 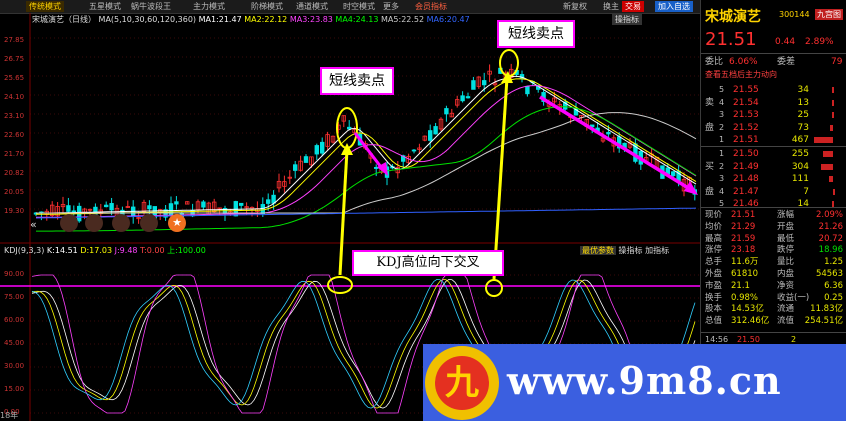 What do you see at coordinates (819, 42) in the screenshot?
I see `price-change-pct: 2.89%` at bounding box center [819, 42].